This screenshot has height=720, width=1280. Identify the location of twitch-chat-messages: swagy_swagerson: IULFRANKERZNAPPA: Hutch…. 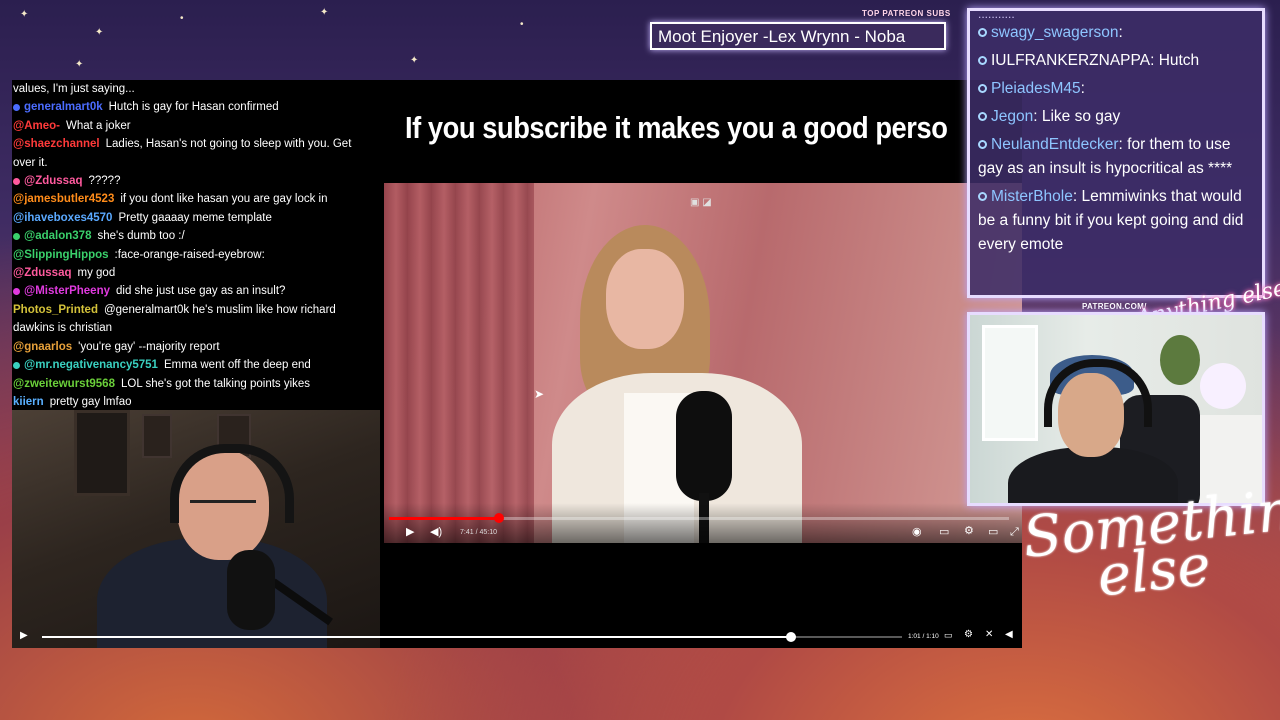
(1116, 141).